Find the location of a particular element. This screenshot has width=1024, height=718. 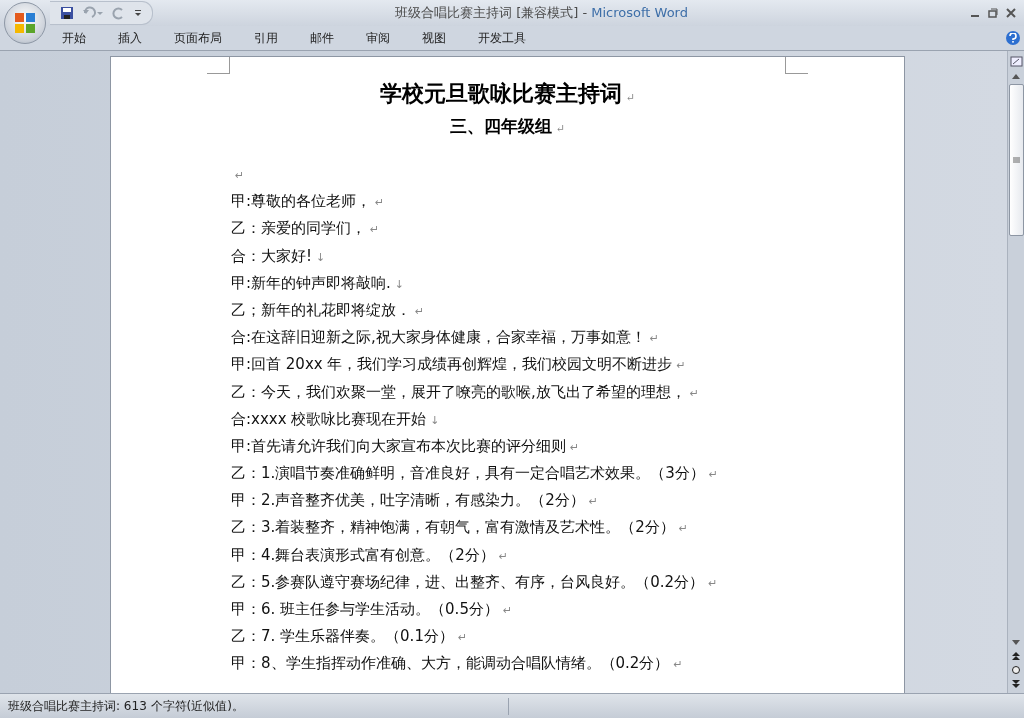

office-logo-icon is located at coordinates (25, 23).